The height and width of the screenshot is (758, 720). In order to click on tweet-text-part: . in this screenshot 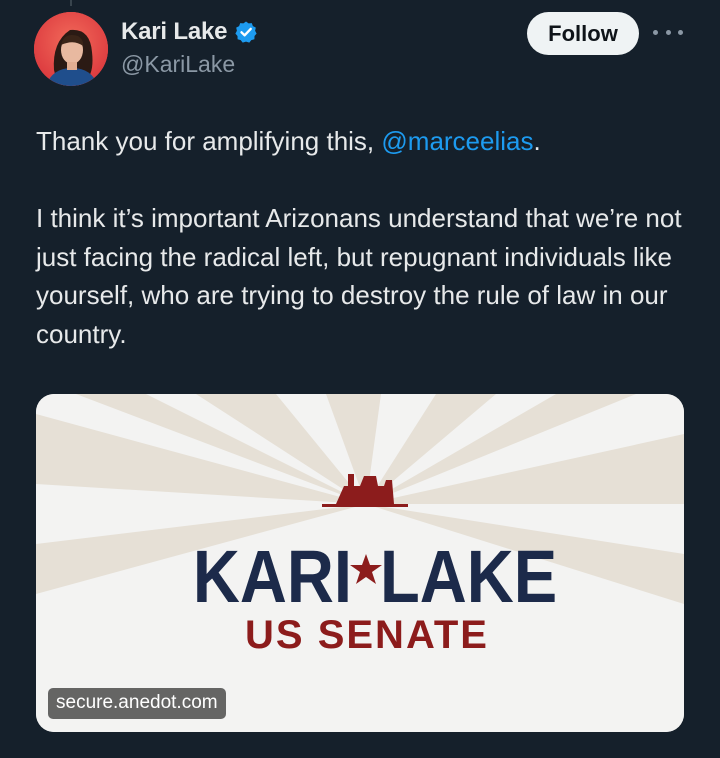, I will do `click(537, 141)`.